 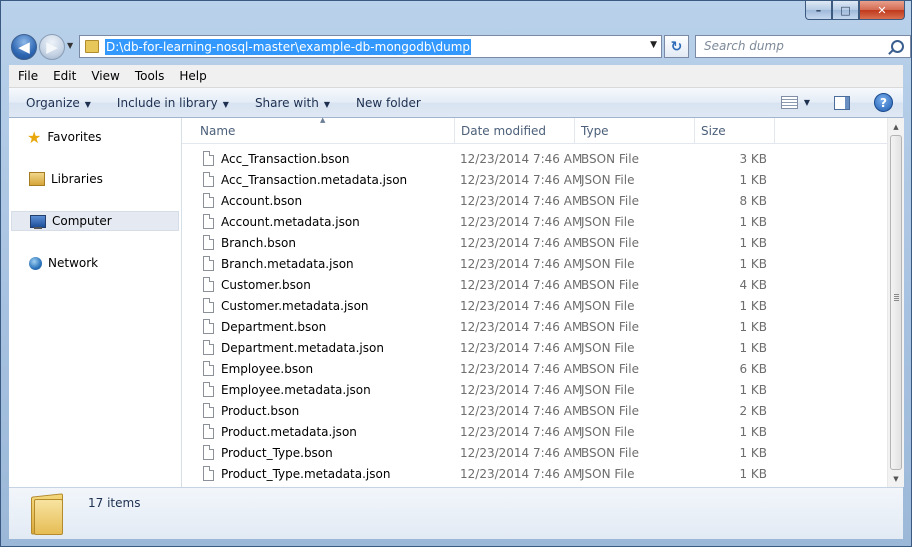 What do you see at coordinates (388, 103) in the screenshot?
I see `new-folder-button: New folder` at bounding box center [388, 103].